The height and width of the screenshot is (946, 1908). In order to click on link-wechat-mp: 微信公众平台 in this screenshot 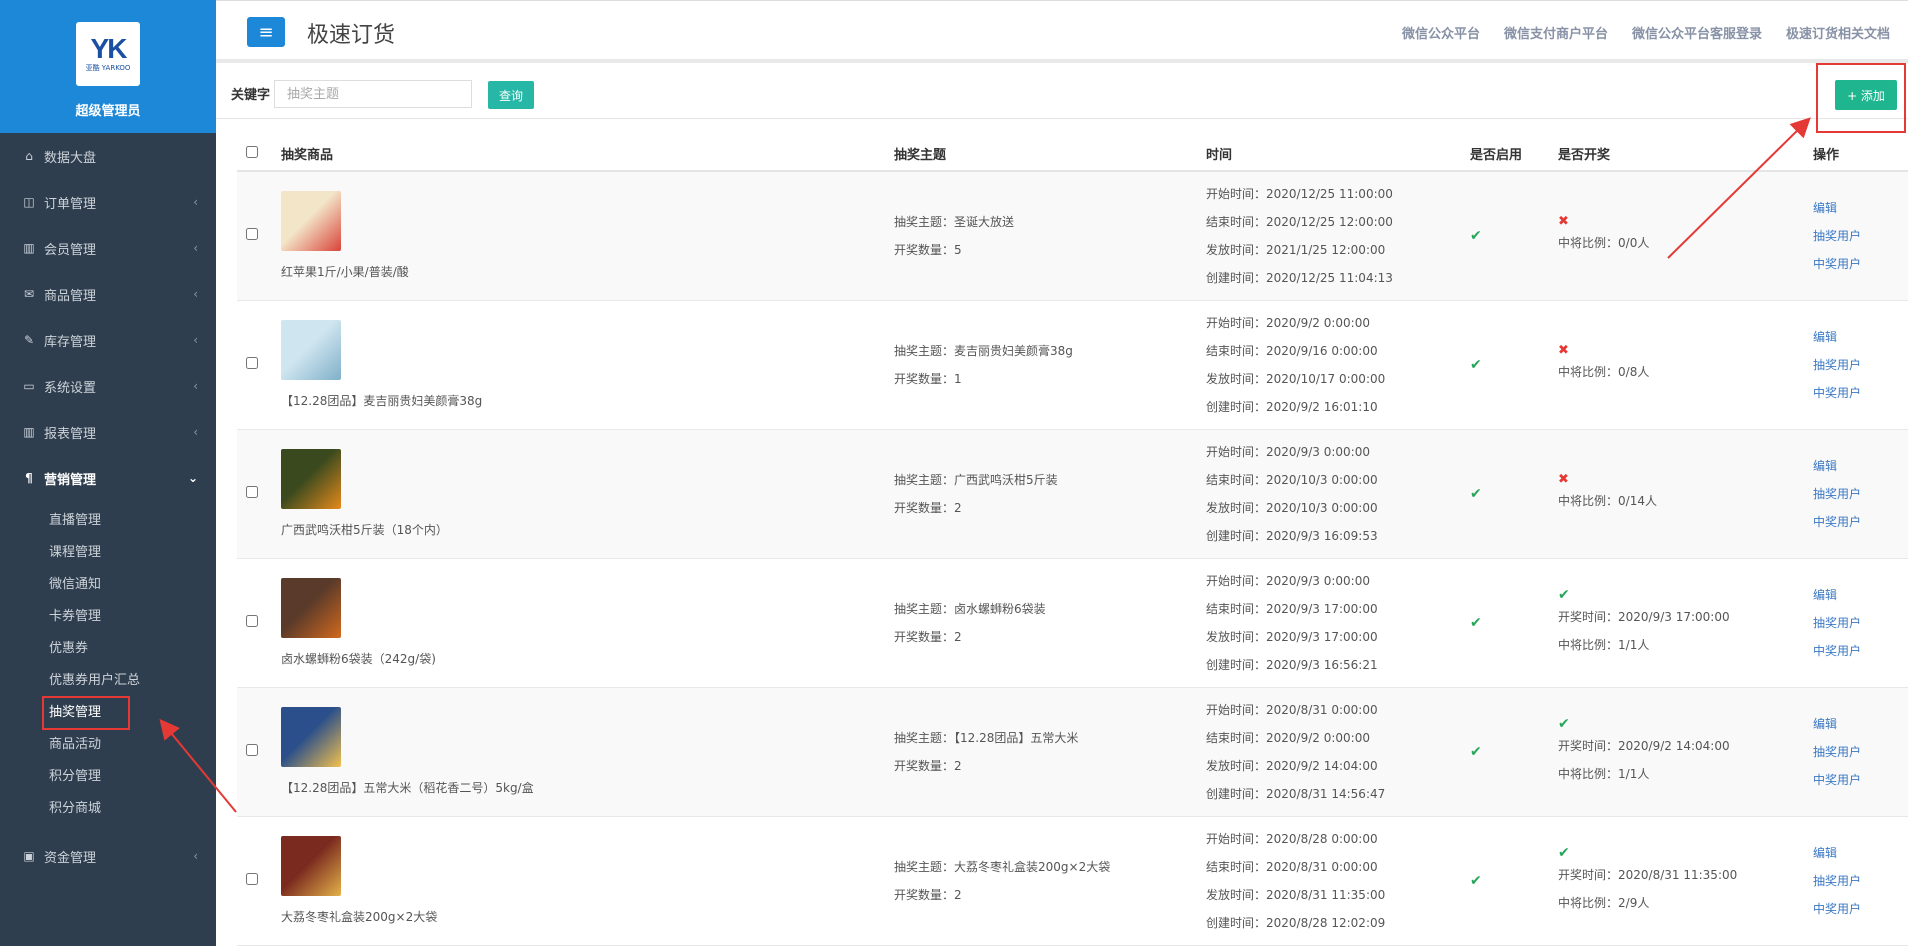, I will do `click(1441, 32)`.